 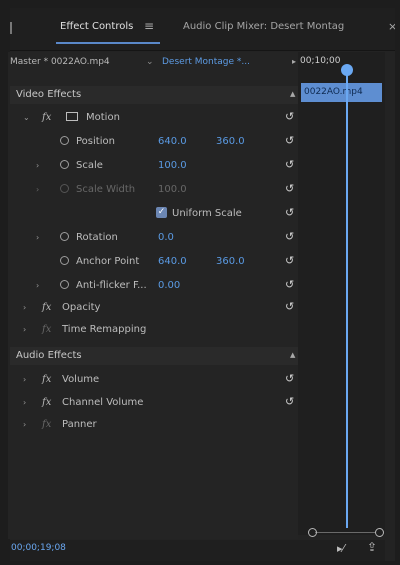 What do you see at coordinates (108, 261) in the screenshot?
I see `anchor-point-label: Anchor Point` at bounding box center [108, 261].